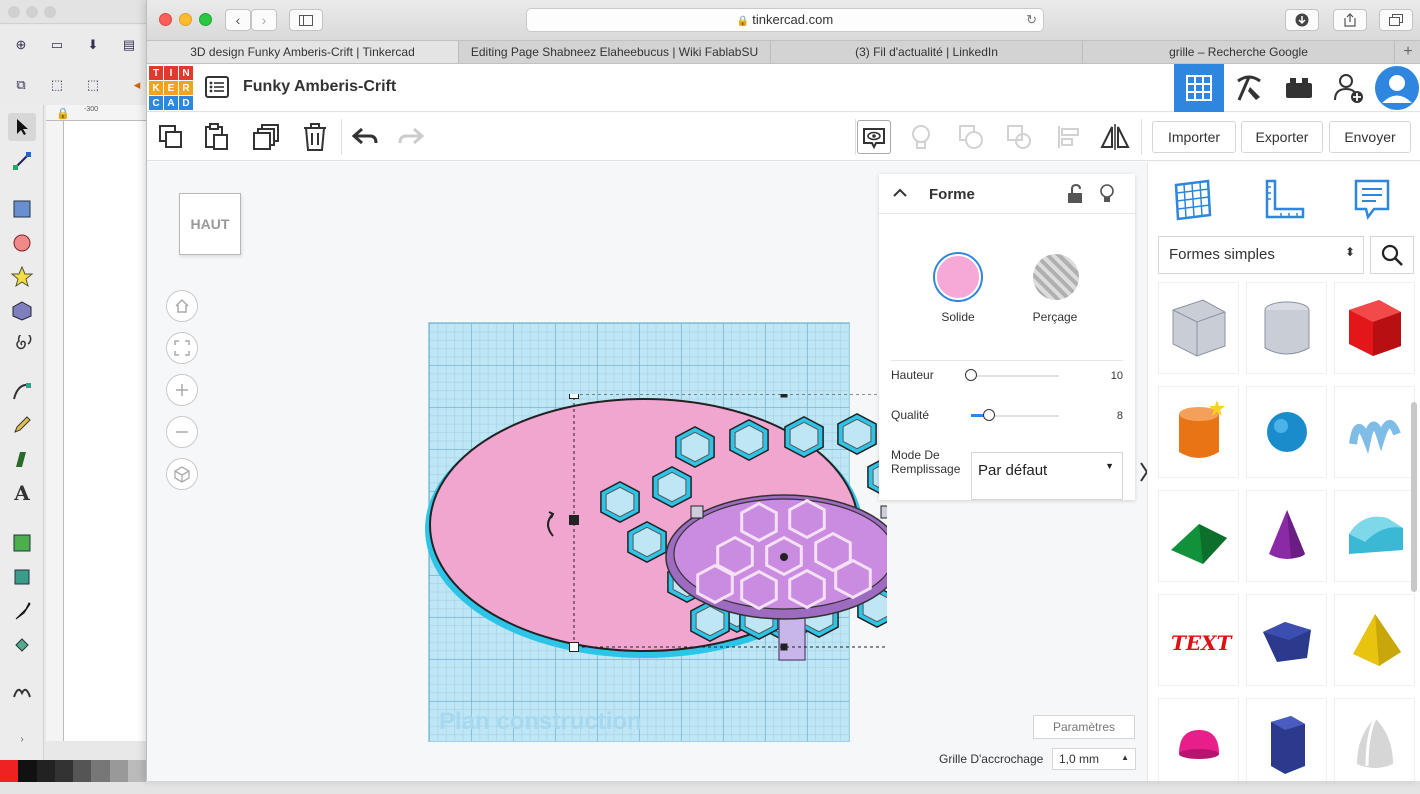 The width and height of the screenshot is (1420, 794). Describe the element at coordinates (93, 85) in the screenshot. I see `zoom-drawing-icon: ⬚` at that location.